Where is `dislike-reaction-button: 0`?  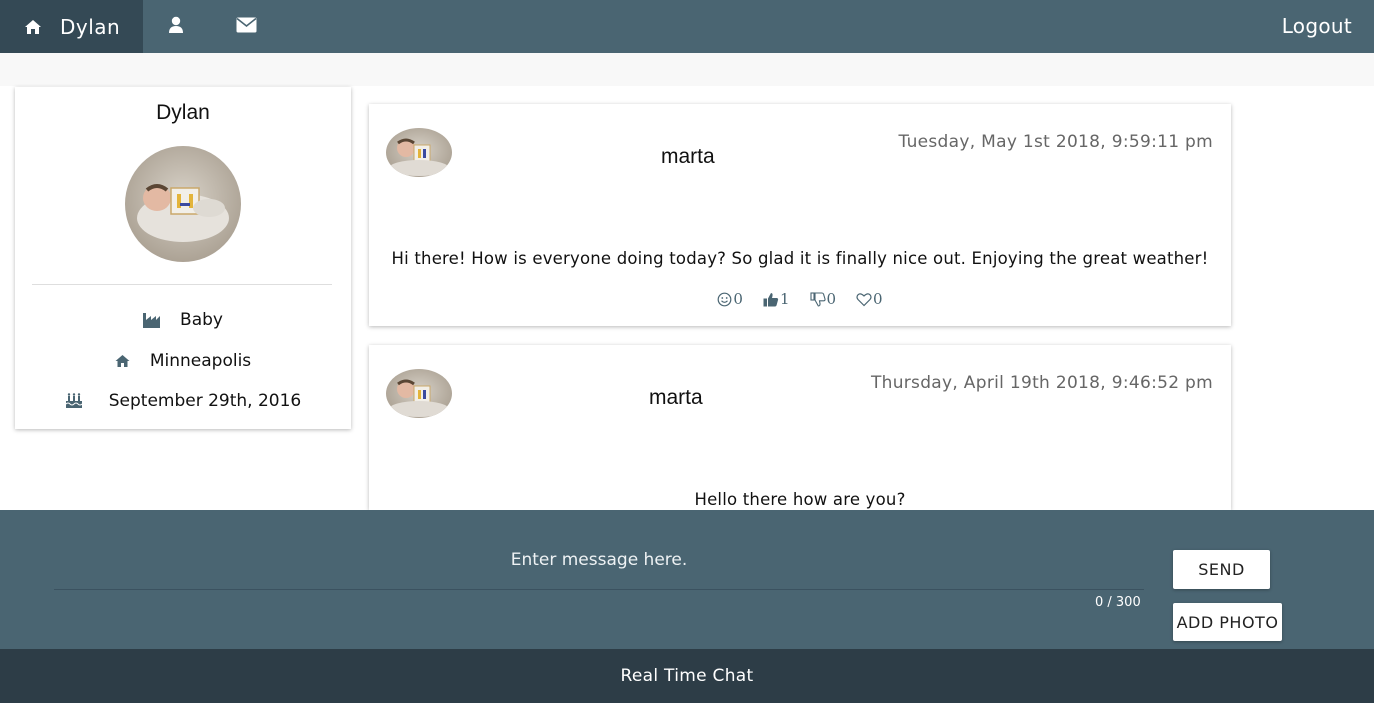 dislike-reaction-button: 0 is located at coordinates (823, 299).